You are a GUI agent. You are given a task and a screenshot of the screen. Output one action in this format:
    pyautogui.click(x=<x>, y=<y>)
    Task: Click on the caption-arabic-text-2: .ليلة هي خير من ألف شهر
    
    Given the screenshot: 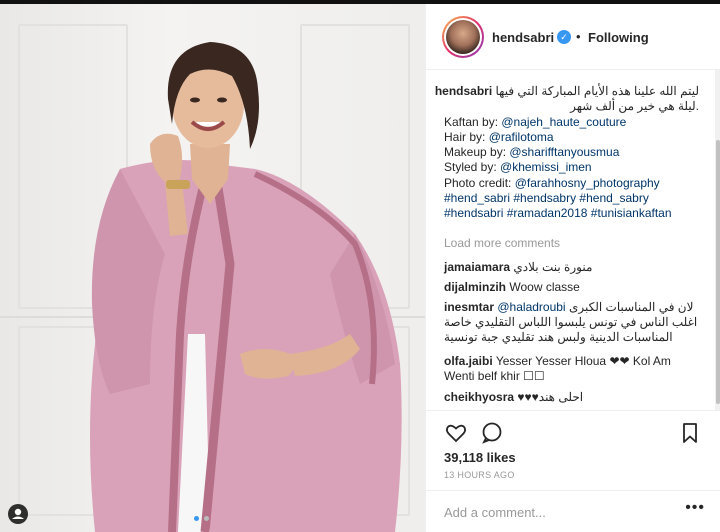 What is the action you would take?
    pyautogui.click(x=634, y=106)
    